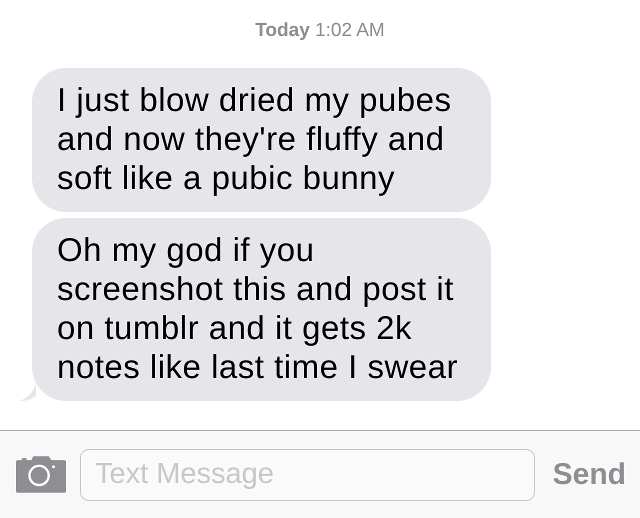 The width and height of the screenshot is (640, 518). Describe the element at coordinates (320, 31) in the screenshot. I see `timestamp: Today 1:02 AM` at that location.